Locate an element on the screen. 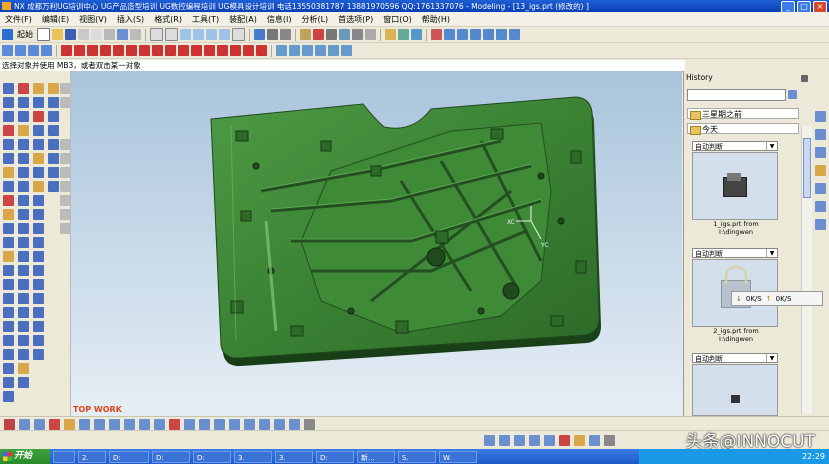 This screenshot has width=829, height=464. mirror-face-icon is located at coordinates (38, 242).